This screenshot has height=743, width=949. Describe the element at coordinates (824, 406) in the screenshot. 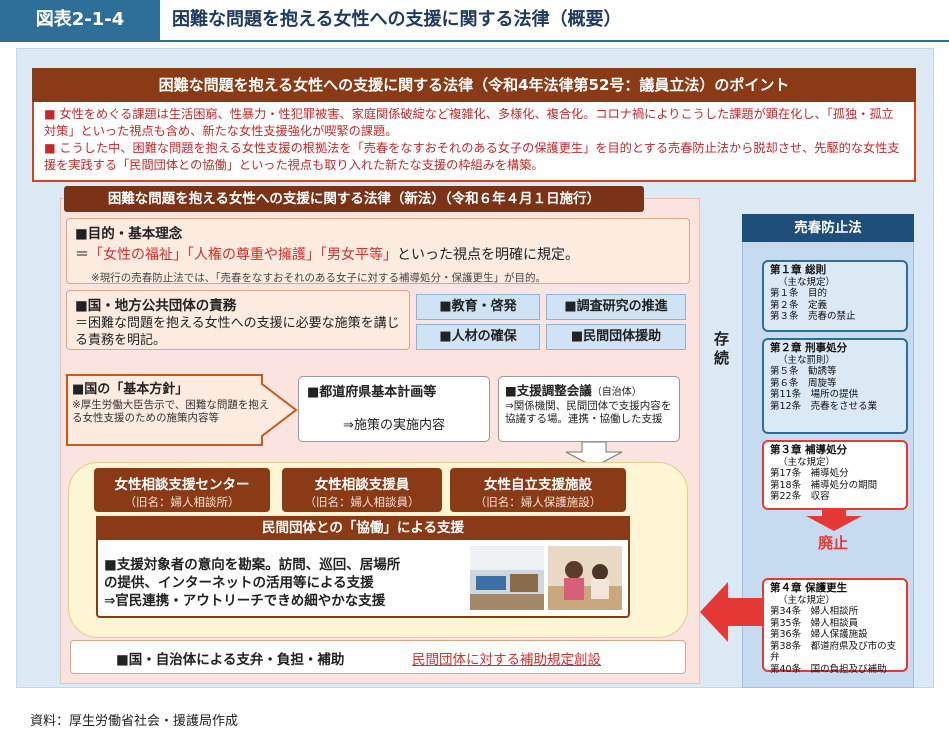

I see `chapter-item: 第12条 売春をさせる業` at that location.